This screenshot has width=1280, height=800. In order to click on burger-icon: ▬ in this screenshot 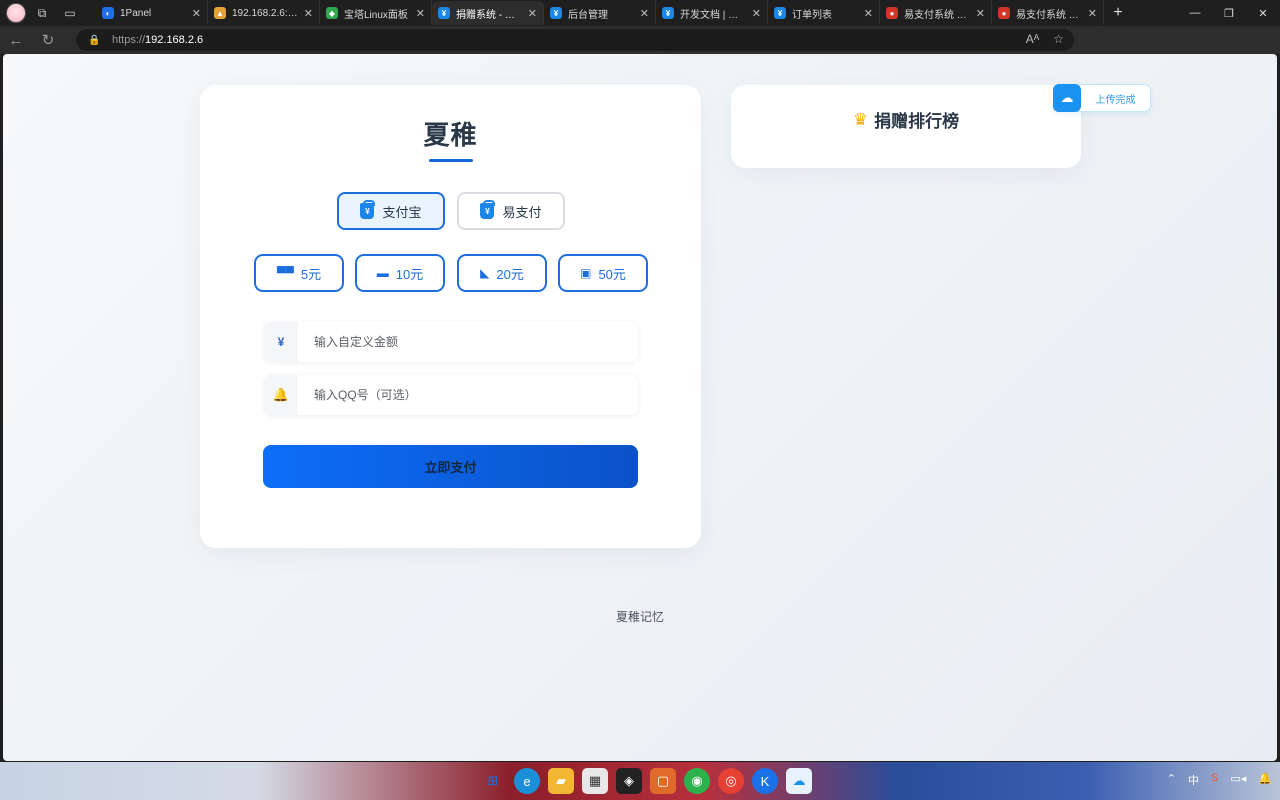, I will do `click(382, 273)`.